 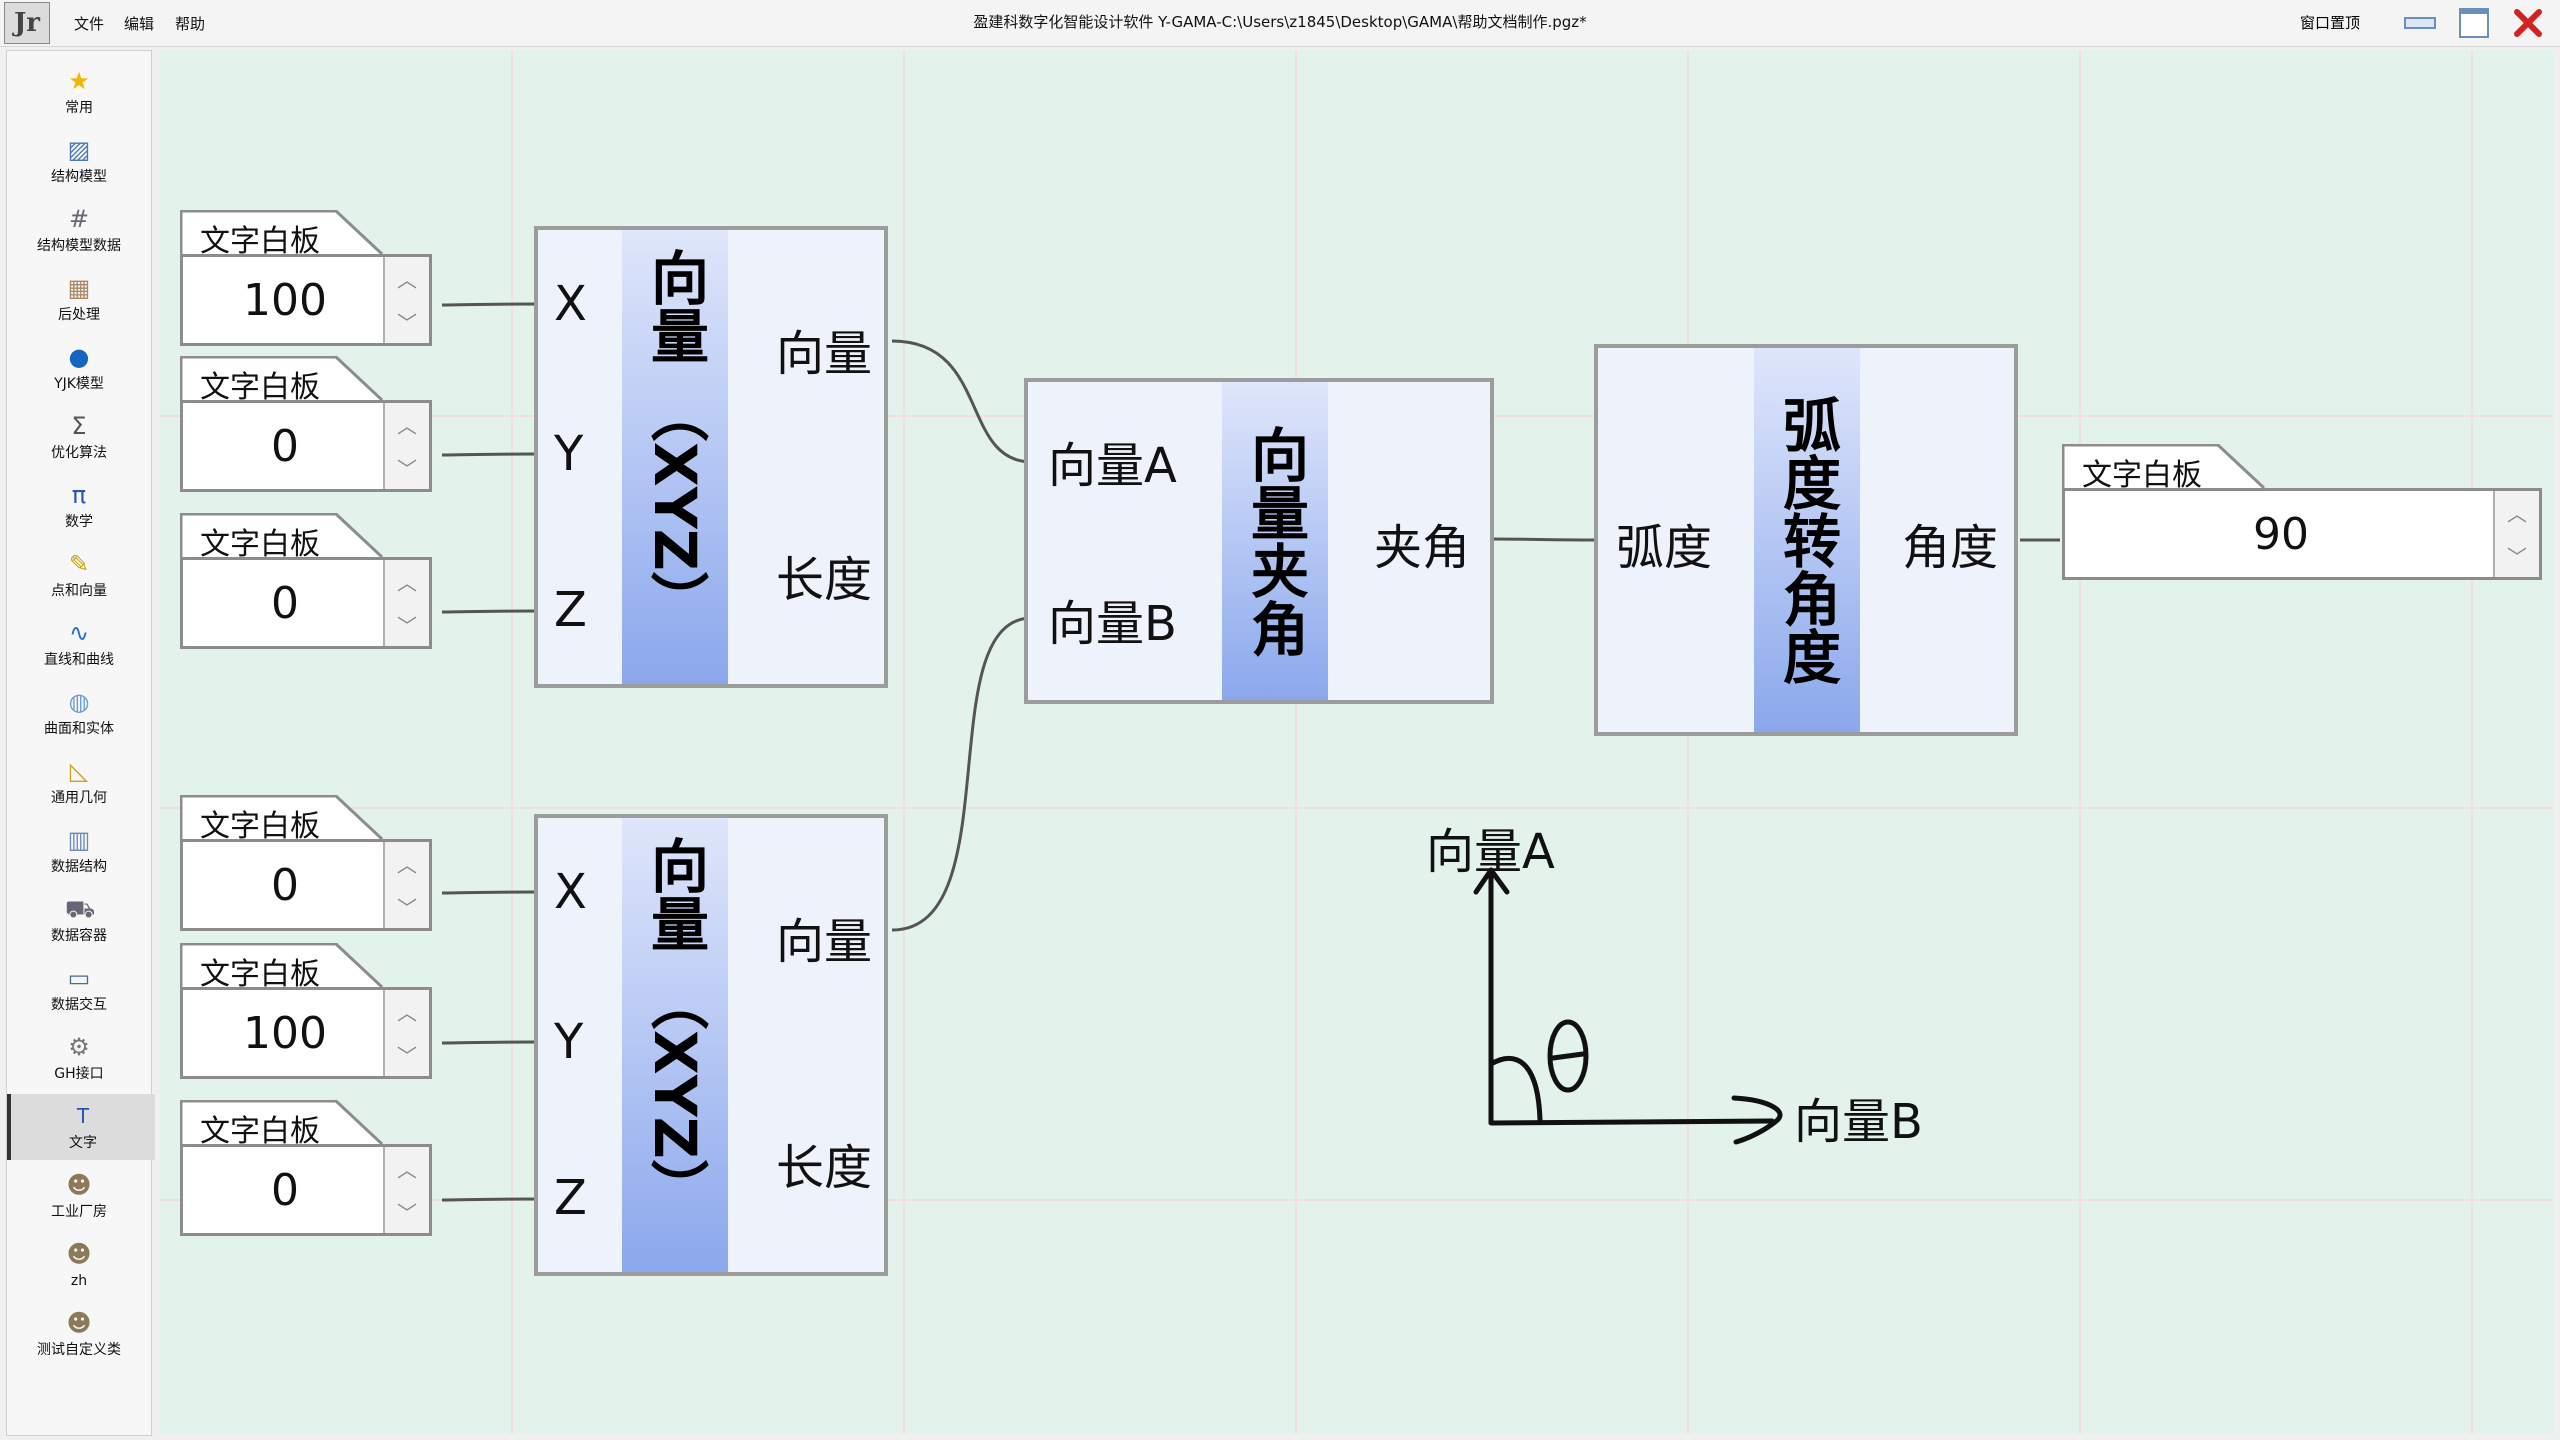 I want to click on sidebar-item-point-vector: ✎ 点和向量, so click(x=79, y=575).